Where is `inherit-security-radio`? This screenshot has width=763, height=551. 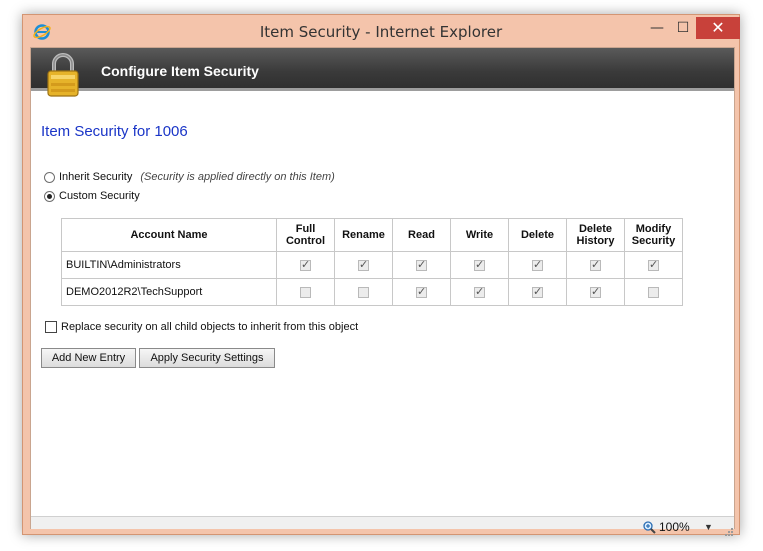 inherit-security-radio is located at coordinates (49, 177).